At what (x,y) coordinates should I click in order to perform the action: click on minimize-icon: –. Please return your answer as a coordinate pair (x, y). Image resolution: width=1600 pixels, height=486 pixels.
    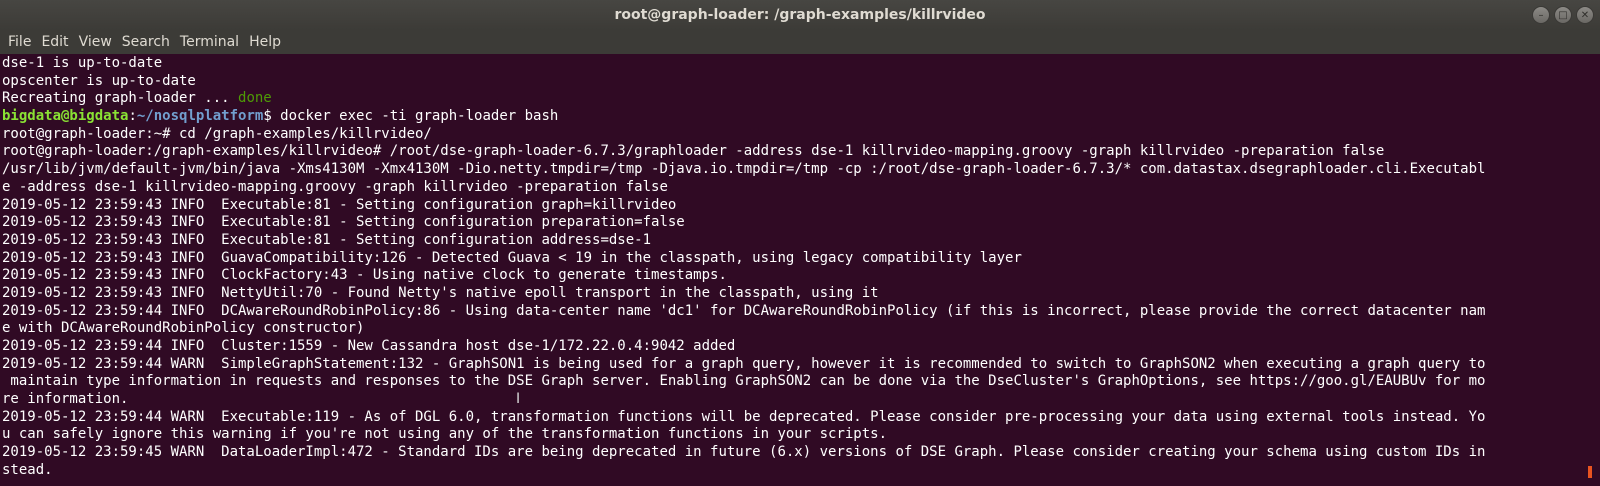
    Looking at the image, I should click on (1541, 15).